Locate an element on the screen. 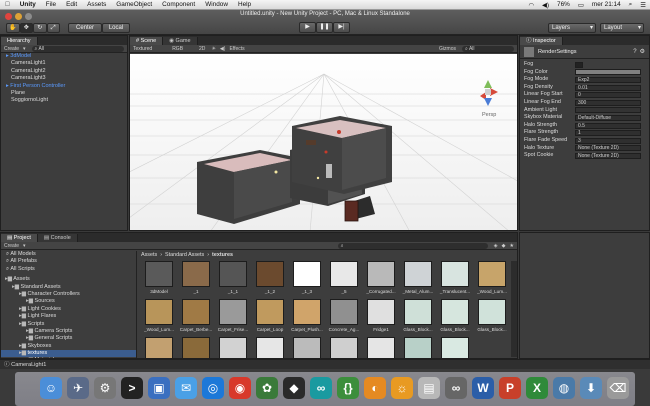 This screenshot has width=650, height=406. settings-gear-icon: ☼ is located at coordinates (402, 388).